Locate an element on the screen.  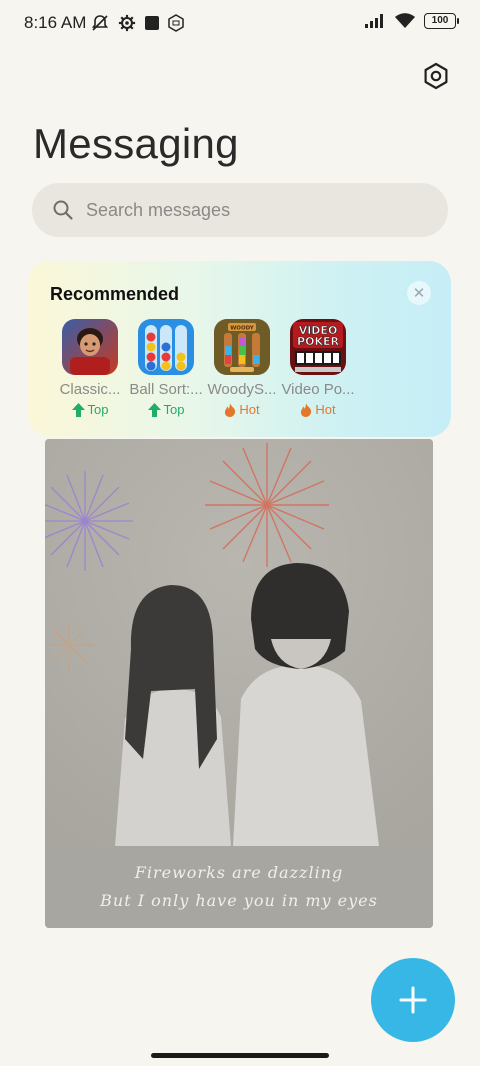
recommended-app: VIDEO POKER Video Po... Hot is located at coordinates (318, 368).